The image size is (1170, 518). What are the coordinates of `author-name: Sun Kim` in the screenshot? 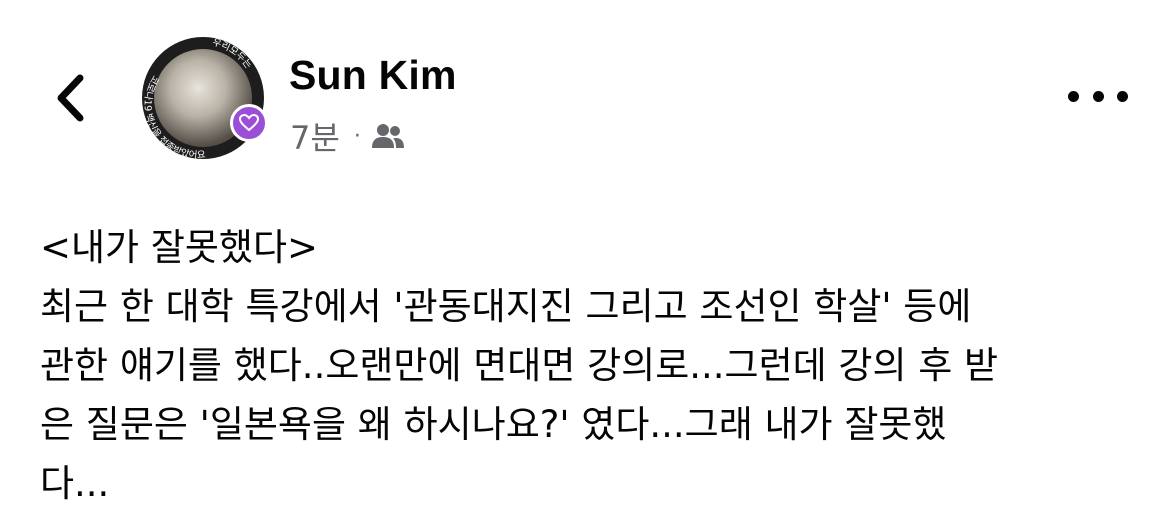 It's located at (373, 75).